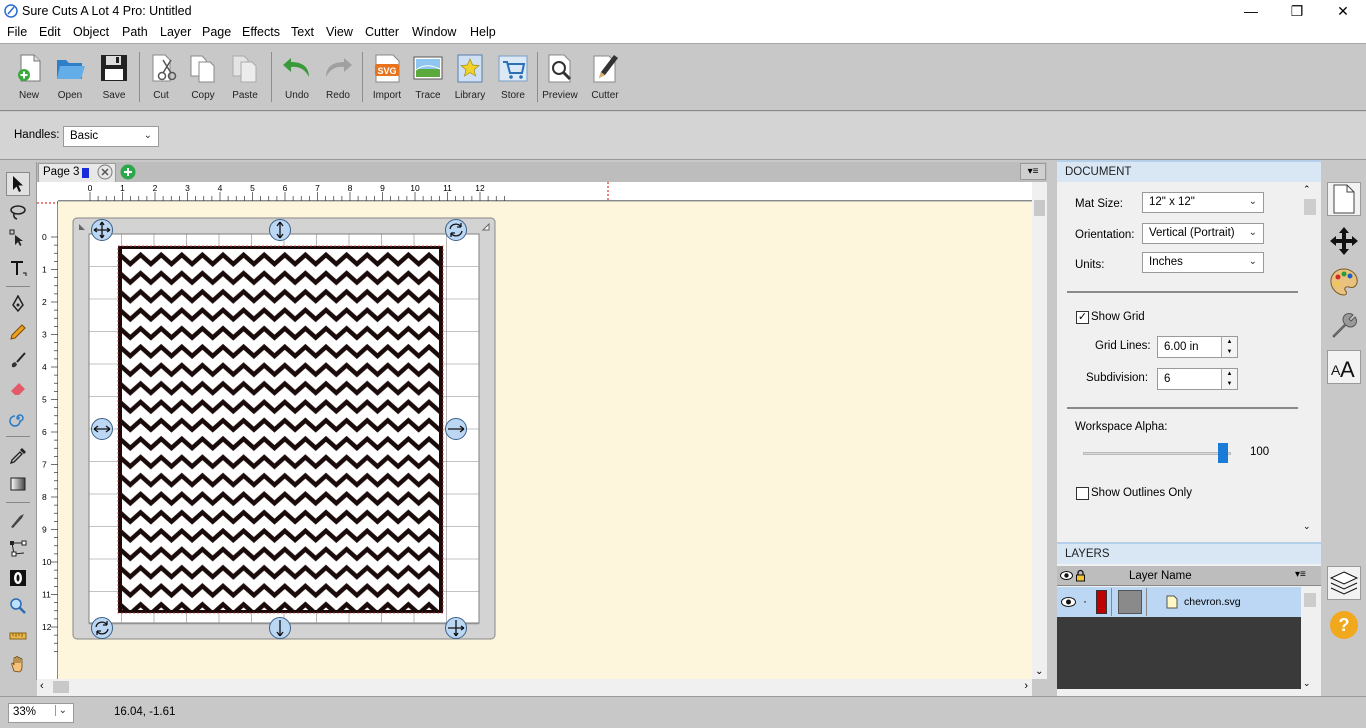 The width and height of the screenshot is (1366, 728). What do you see at coordinates (1344, 583) in the screenshot?
I see `layers-panel-tab` at bounding box center [1344, 583].